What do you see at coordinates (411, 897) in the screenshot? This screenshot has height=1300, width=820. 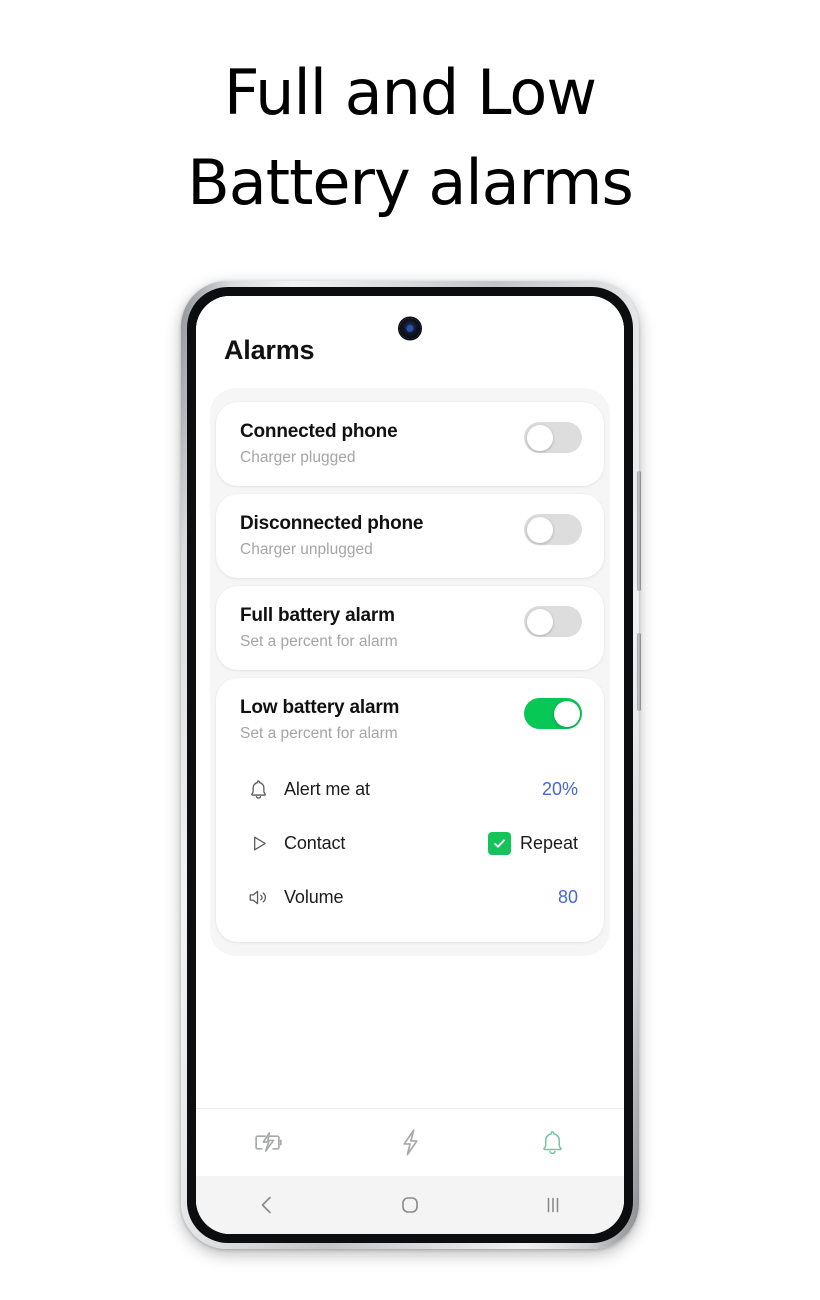 I see `row-volume: Volume 80` at bounding box center [411, 897].